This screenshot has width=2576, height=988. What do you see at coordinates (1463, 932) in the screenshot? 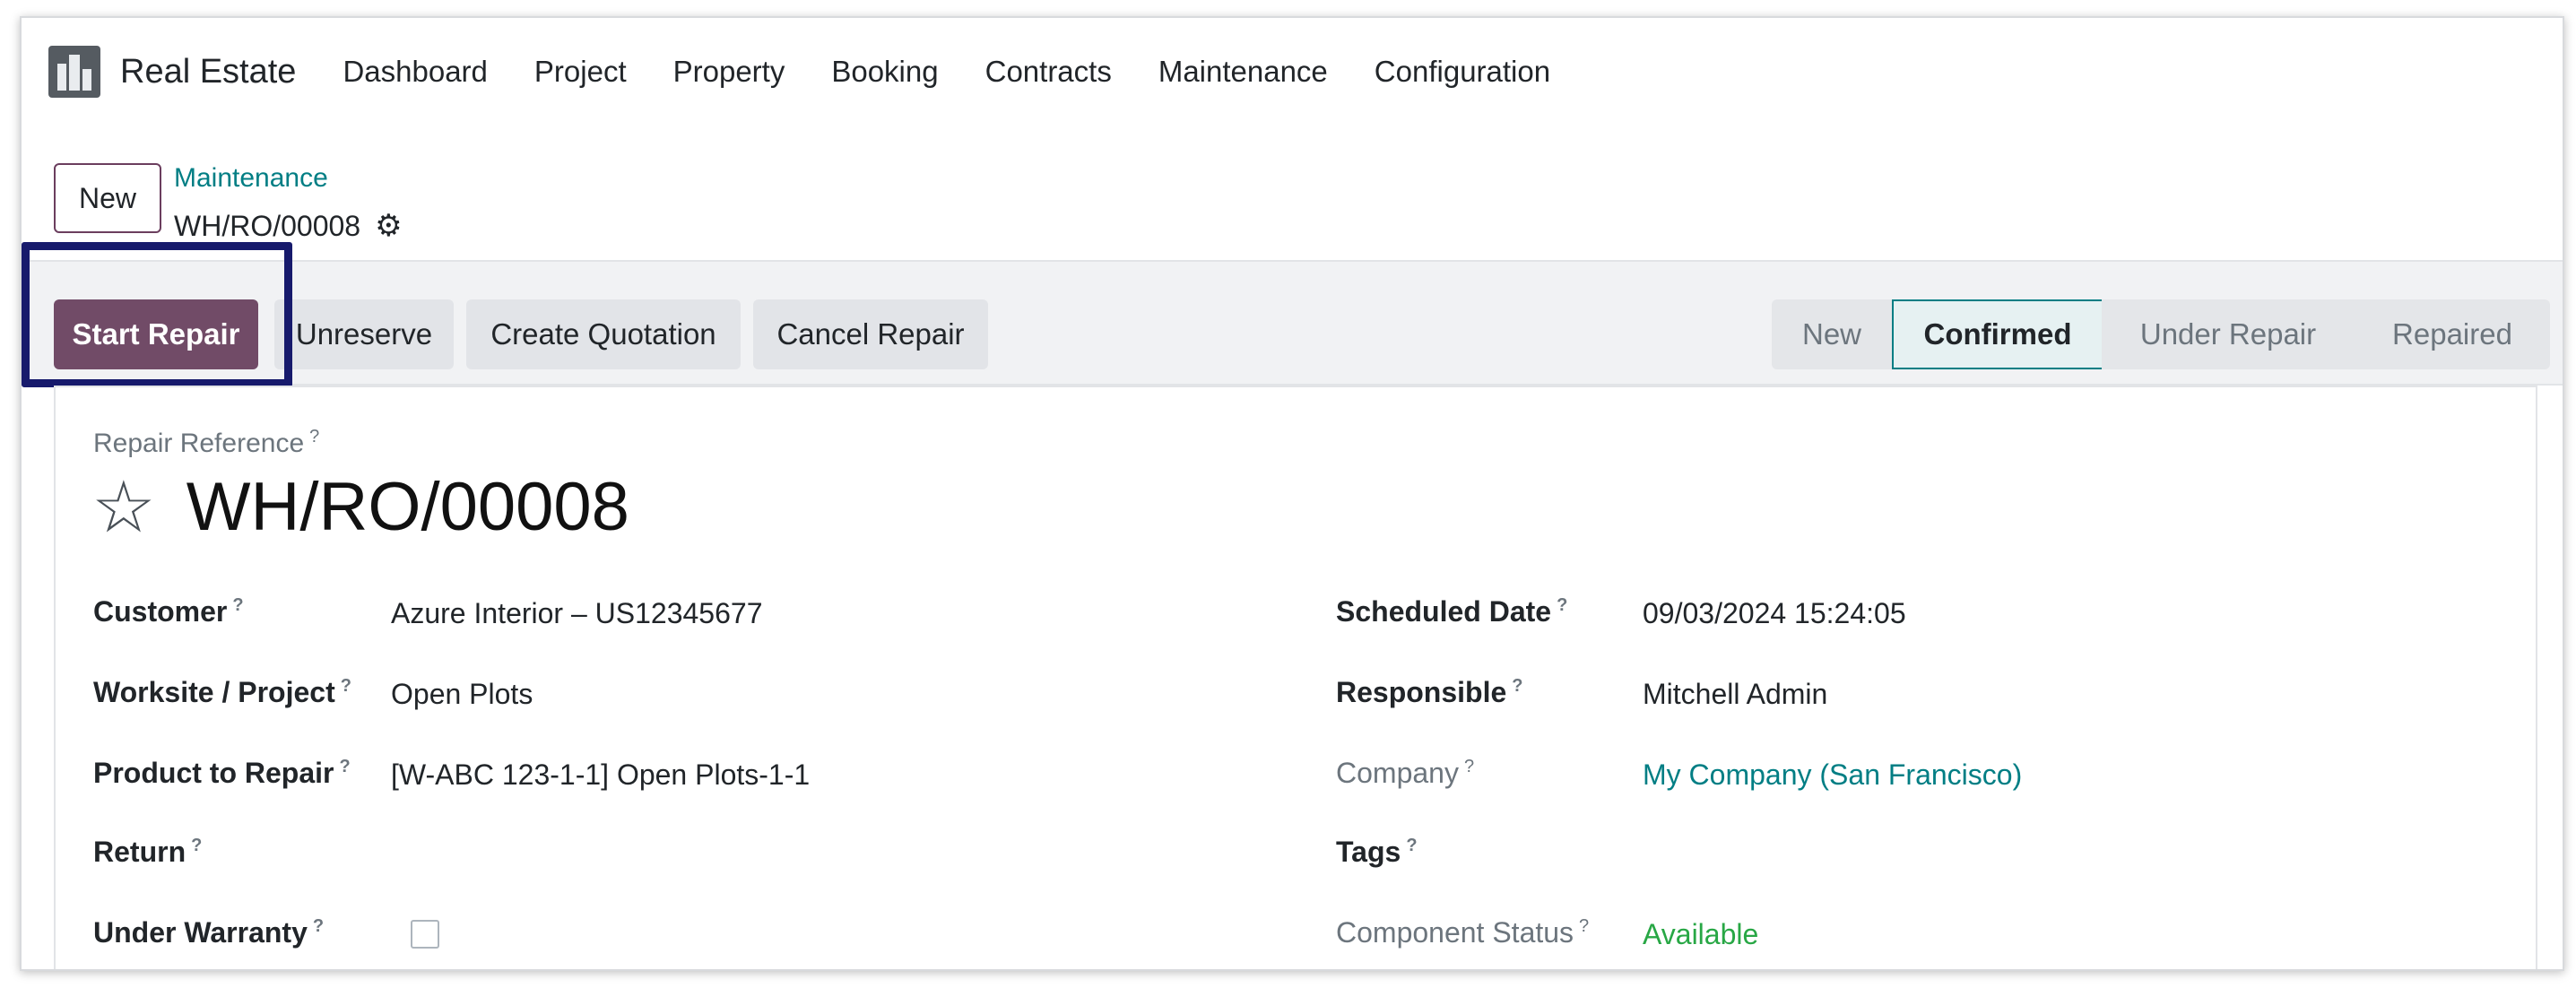
I see `component-status-label: Component Status?` at bounding box center [1463, 932].